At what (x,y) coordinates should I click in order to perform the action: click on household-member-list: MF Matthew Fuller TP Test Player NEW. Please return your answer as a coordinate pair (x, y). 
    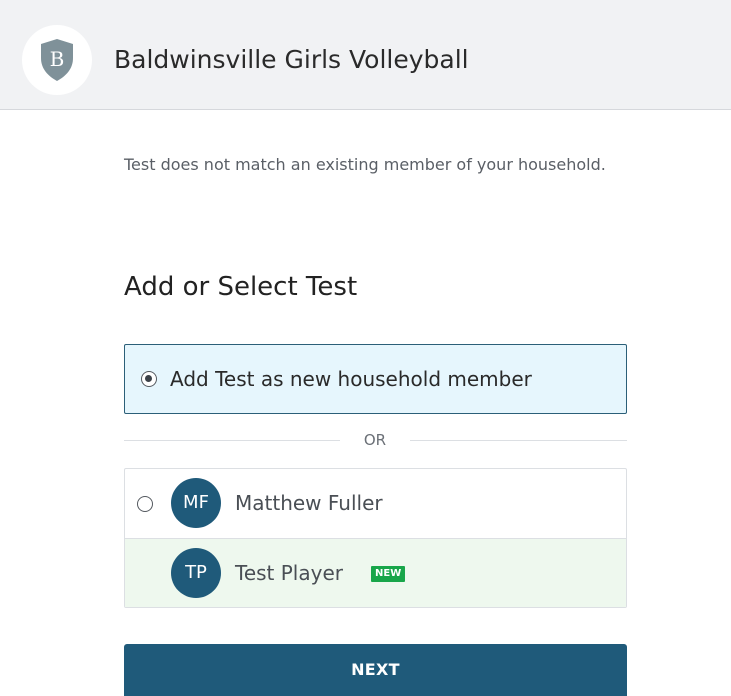
    Looking at the image, I should click on (375, 538).